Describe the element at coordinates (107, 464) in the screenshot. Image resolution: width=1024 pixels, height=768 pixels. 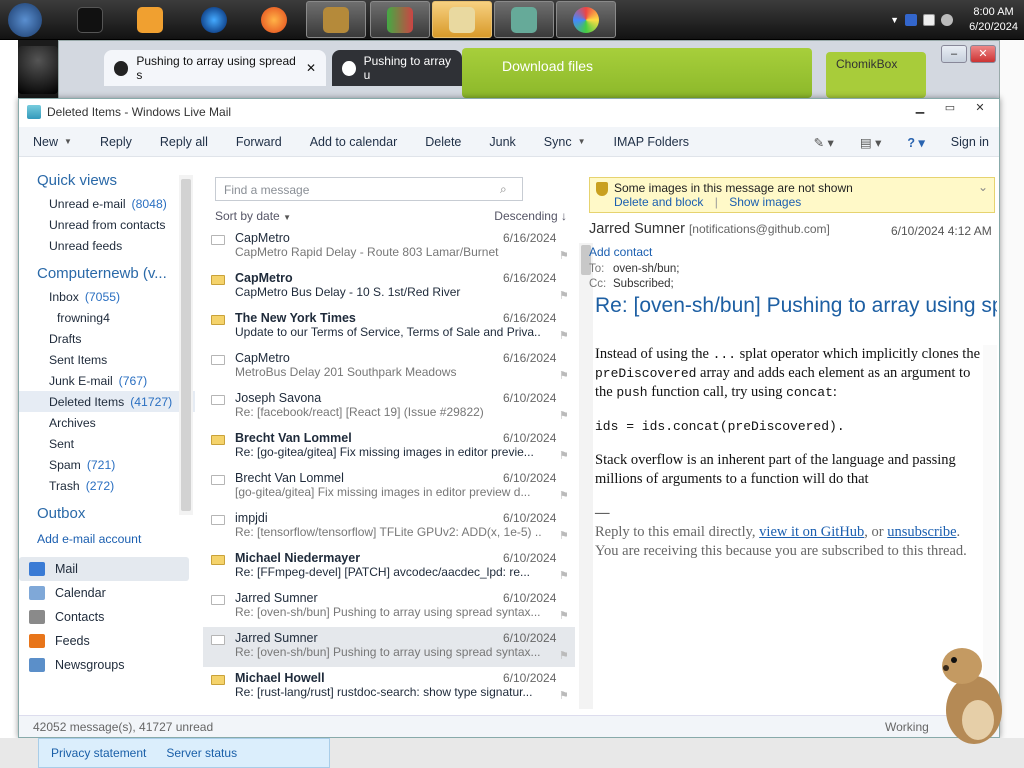
I see `folder-item: Spam (721)` at that location.